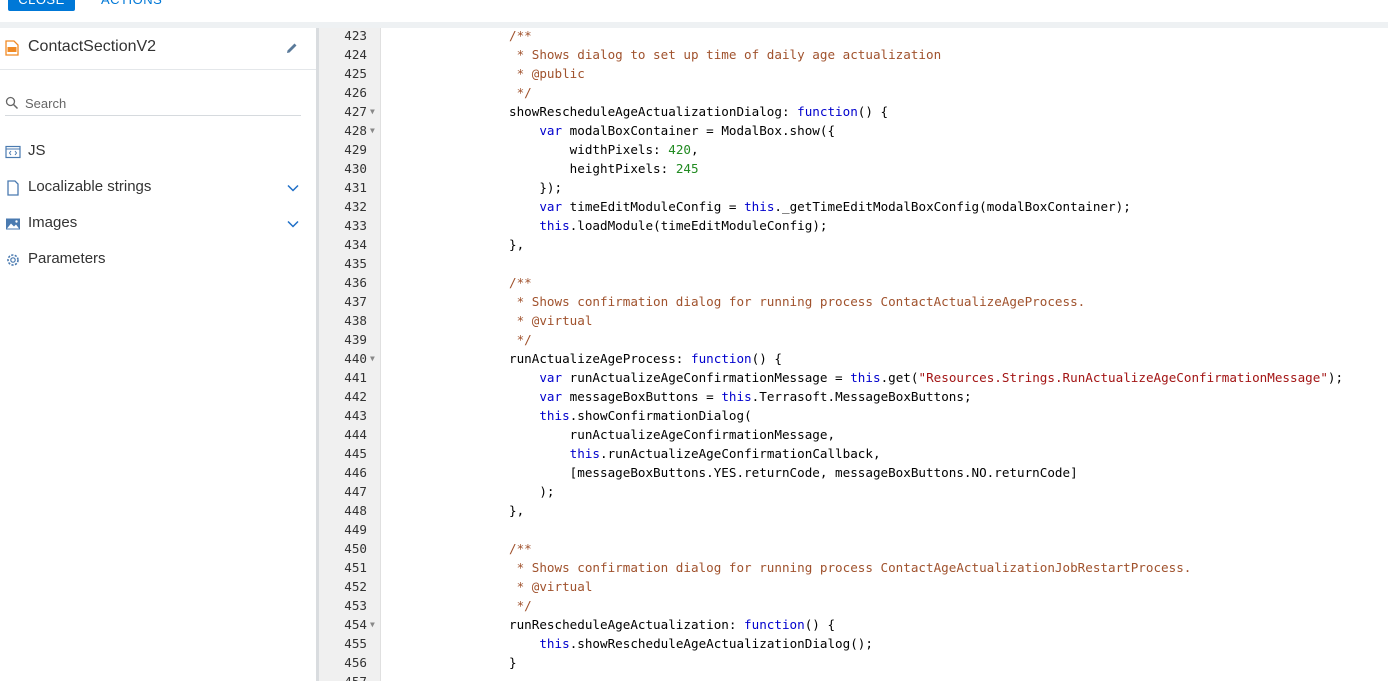  Describe the element at coordinates (159, 187) in the screenshot. I see `sidebar-item-localizable-strings: Localizable strings` at that location.